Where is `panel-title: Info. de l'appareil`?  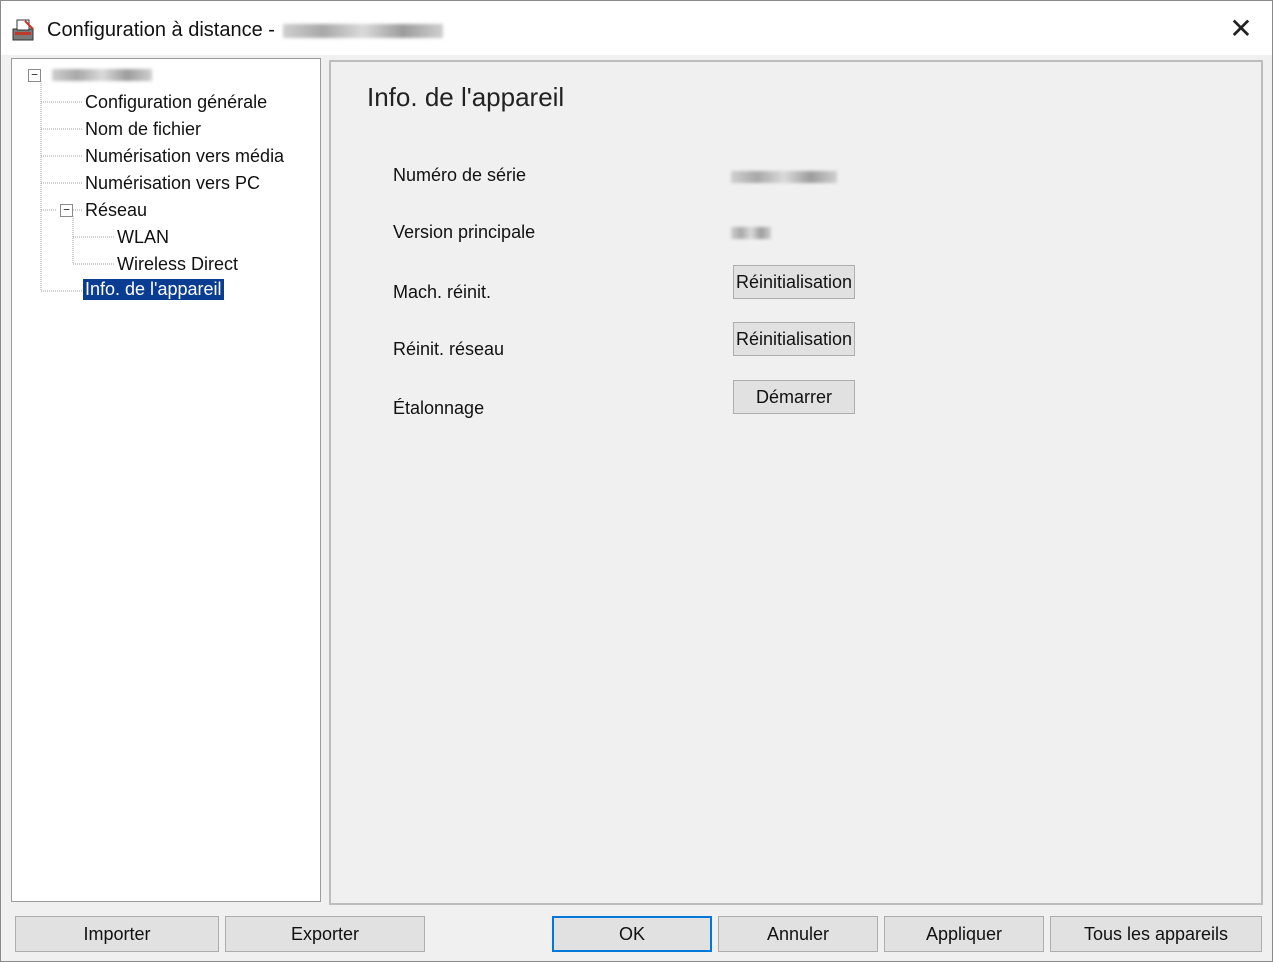 panel-title: Info. de l'appareil is located at coordinates (466, 97).